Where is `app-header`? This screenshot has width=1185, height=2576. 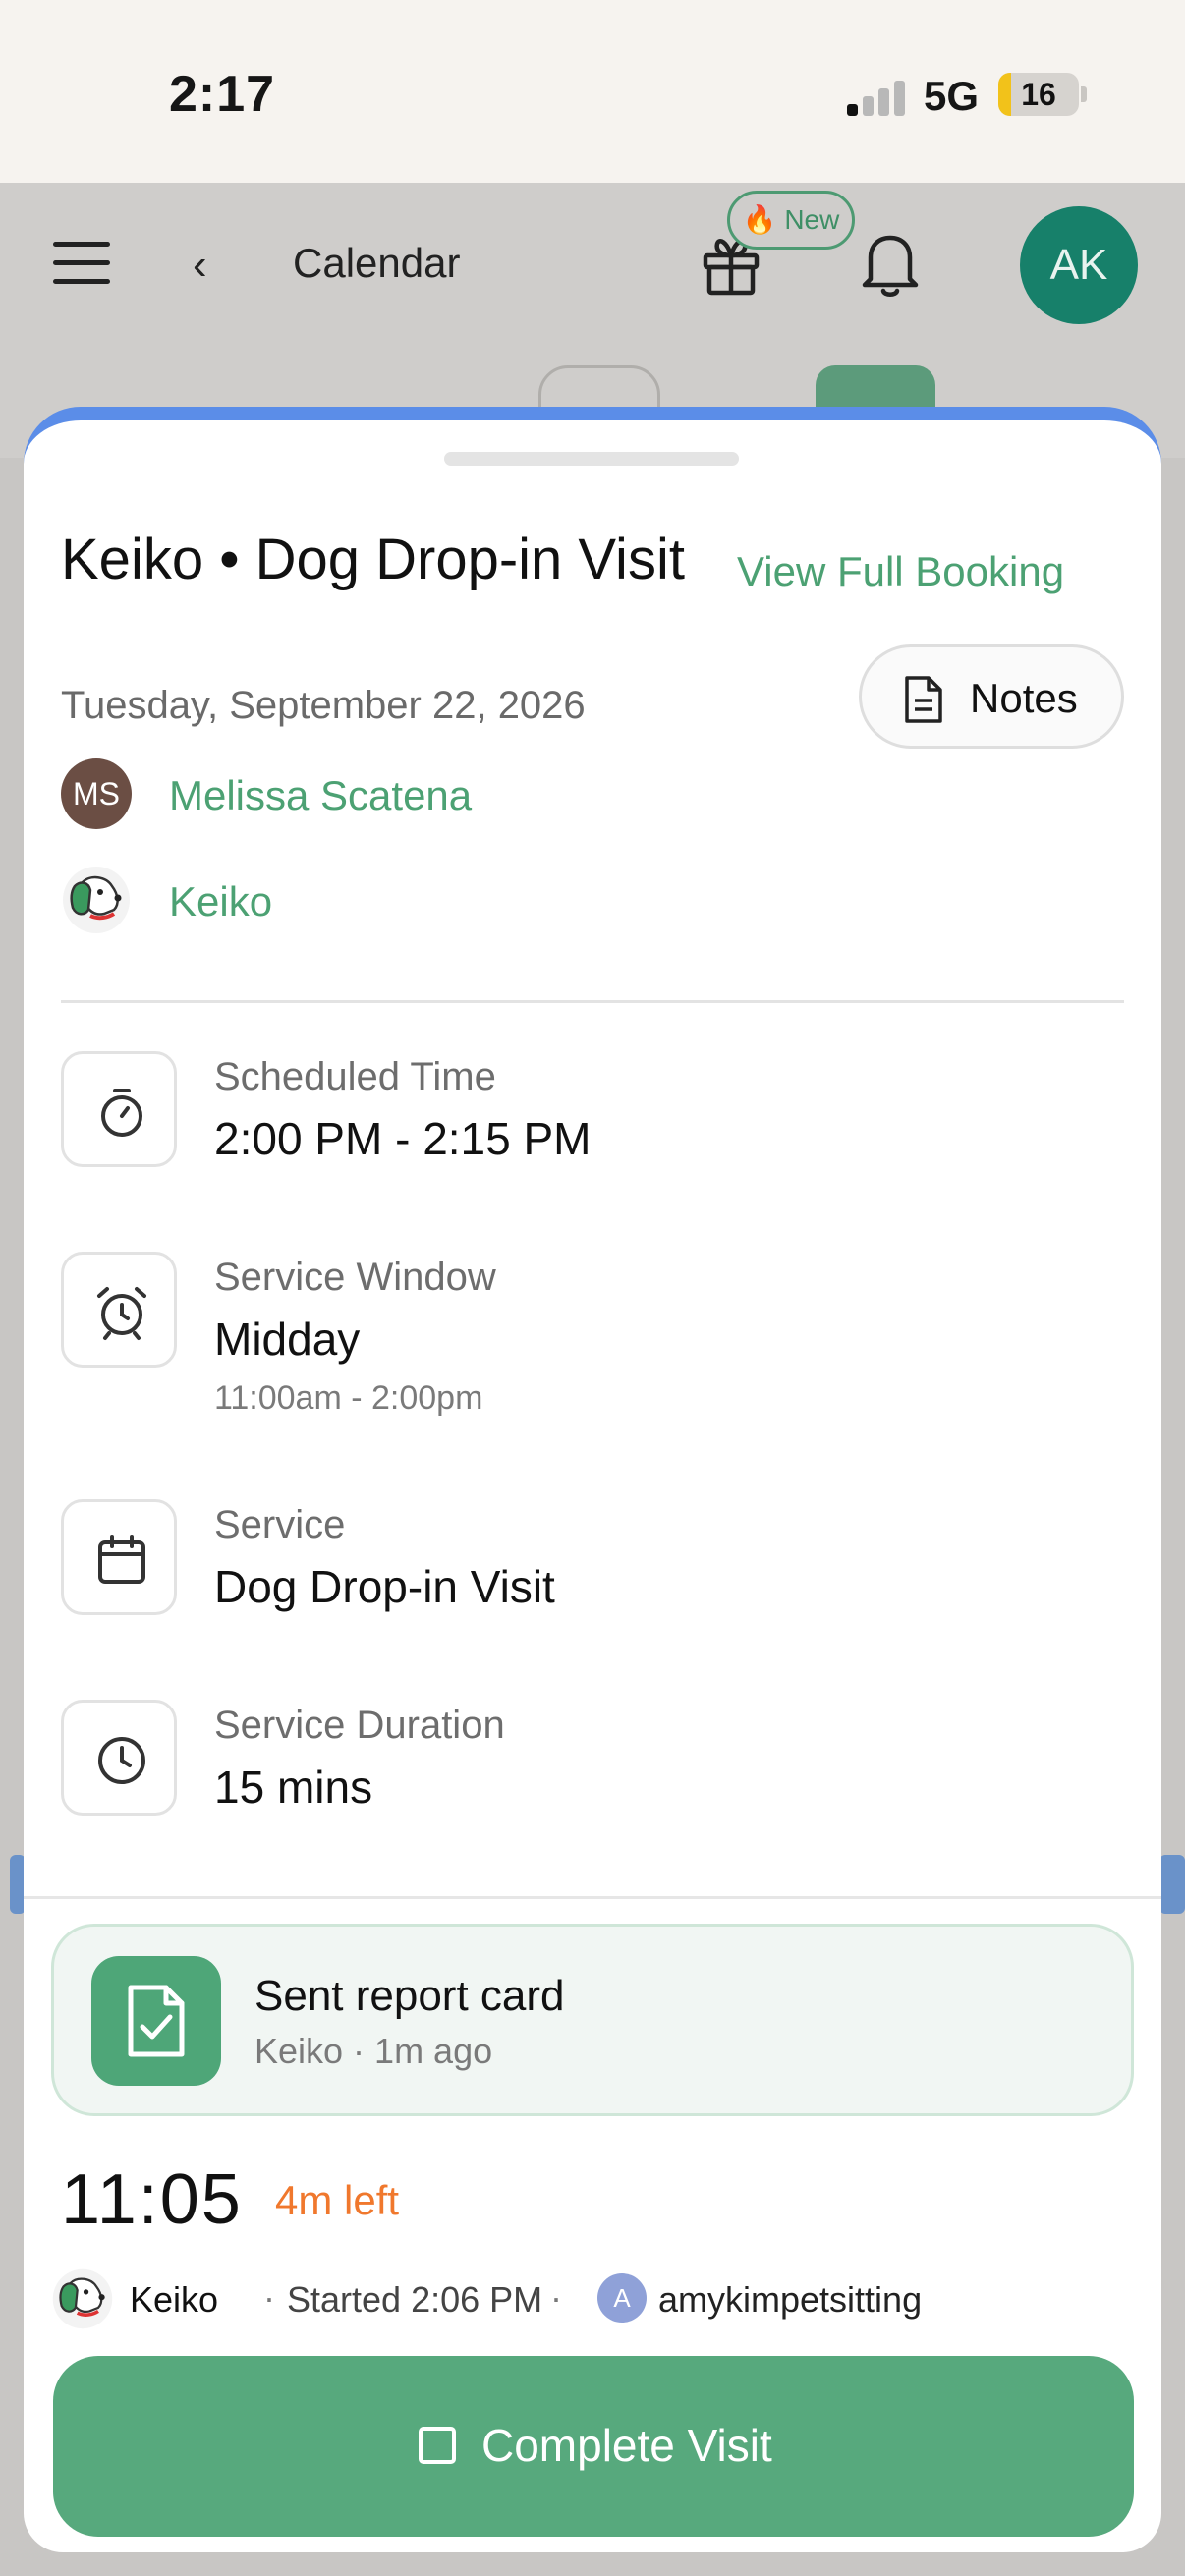
app-header is located at coordinates (592, 266).